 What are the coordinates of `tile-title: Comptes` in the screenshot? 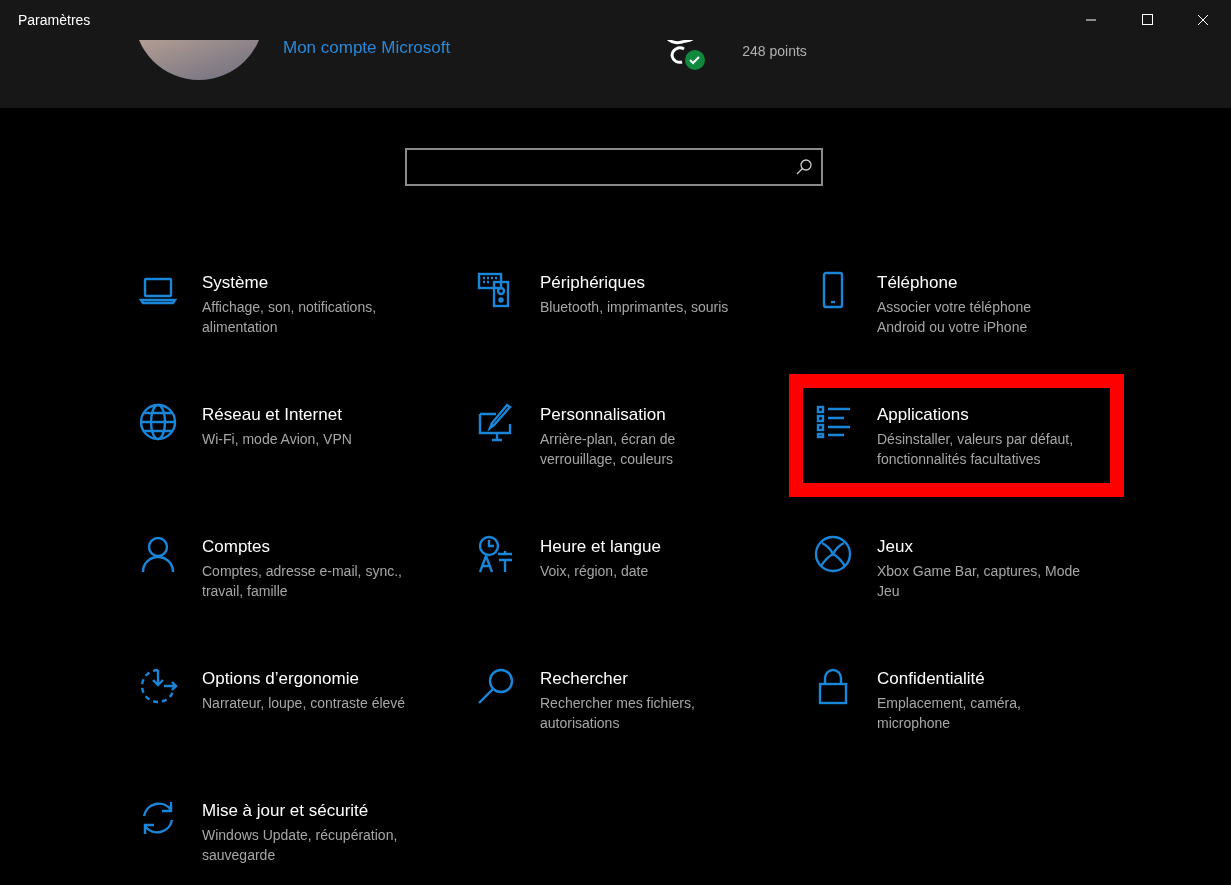 It's located at (237, 547).